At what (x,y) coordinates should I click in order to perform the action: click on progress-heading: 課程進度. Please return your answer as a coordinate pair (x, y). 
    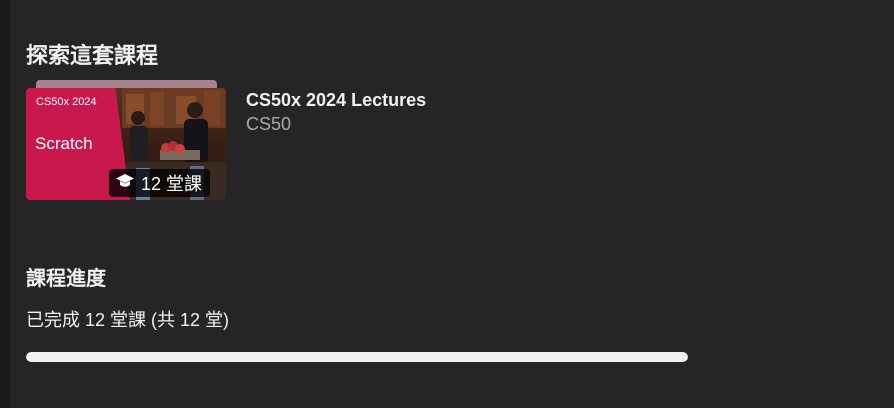
    Looking at the image, I should click on (66, 279).